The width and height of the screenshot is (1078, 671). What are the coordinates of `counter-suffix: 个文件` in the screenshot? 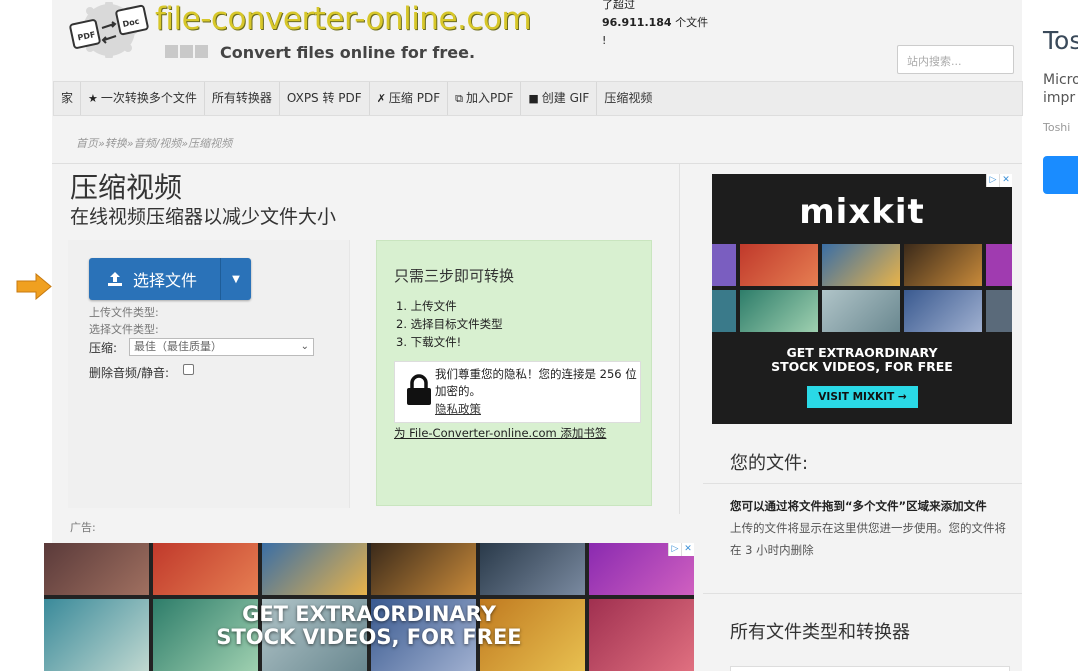 It's located at (692, 22).